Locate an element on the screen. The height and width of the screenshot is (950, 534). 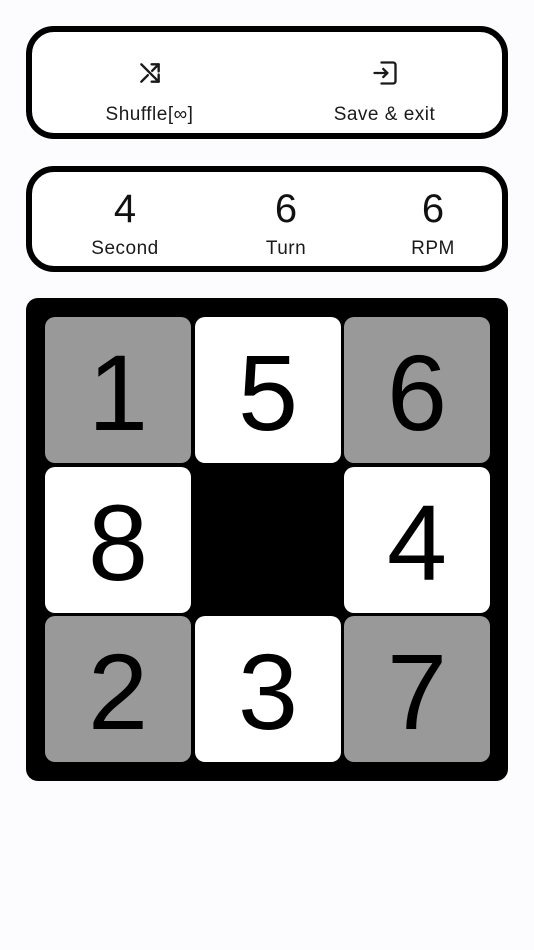
stat-turns: 6 Turn is located at coordinates (286, 222).